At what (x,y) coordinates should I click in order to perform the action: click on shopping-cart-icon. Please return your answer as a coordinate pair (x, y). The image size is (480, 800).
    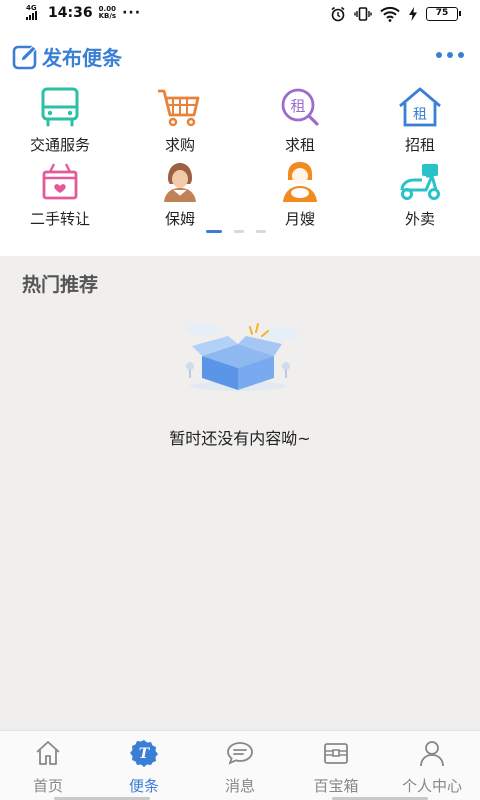
    Looking at the image, I should click on (179, 108).